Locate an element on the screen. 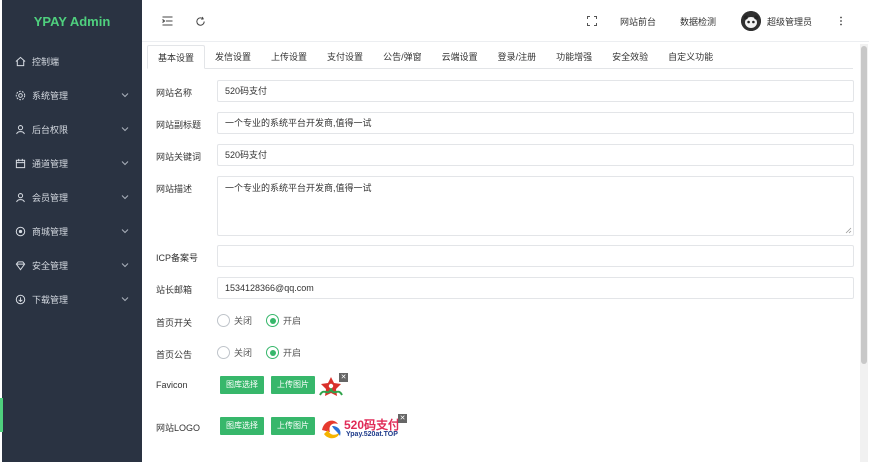 Image resolution: width=869 pixels, height=462 pixels. site-frontend-link: 网站前台 is located at coordinates (638, 21).